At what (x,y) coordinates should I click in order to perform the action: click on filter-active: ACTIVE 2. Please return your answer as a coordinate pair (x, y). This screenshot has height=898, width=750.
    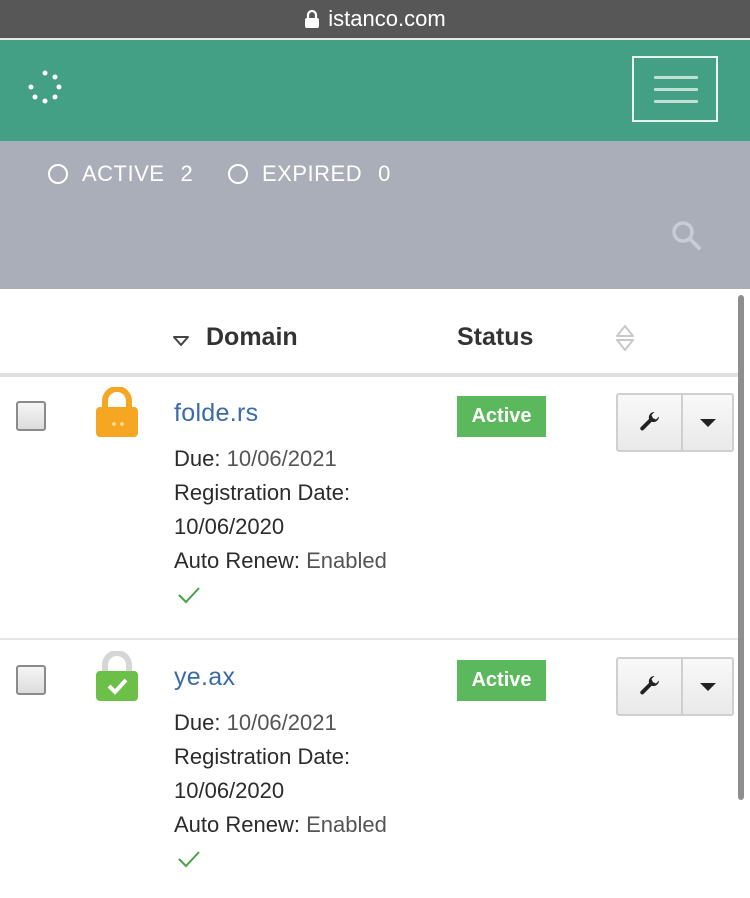
    Looking at the image, I should click on (120, 174).